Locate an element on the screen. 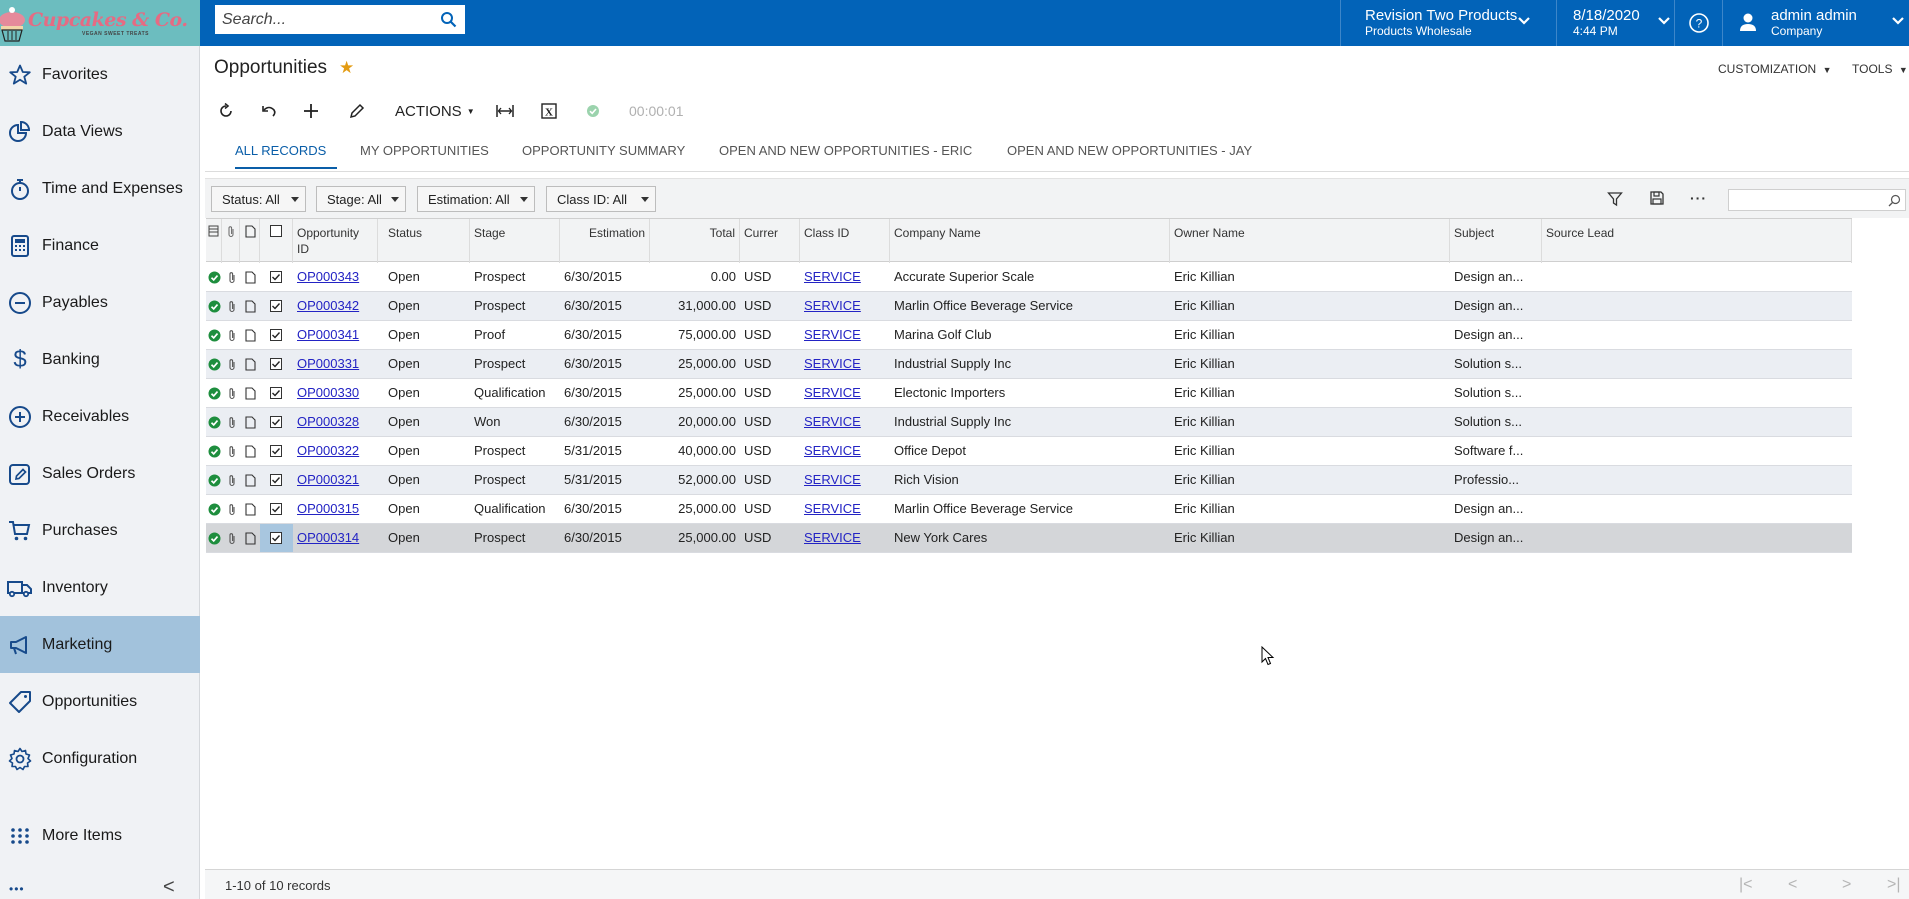 The image size is (1909, 899). sidebar-item-finance: Finance is located at coordinates (100, 245).